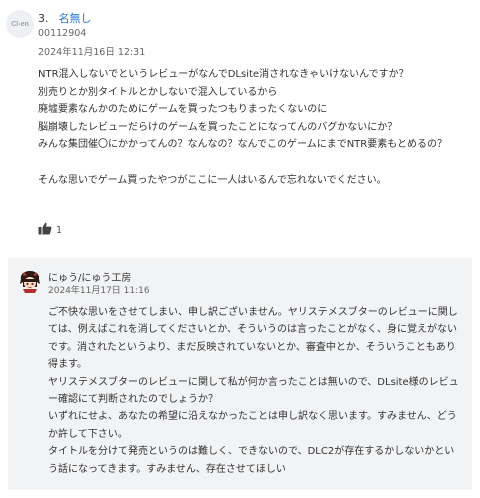 The width and height of the screenshot is (480, 498). I want to click on comment-number: 3., so click(43, 18).